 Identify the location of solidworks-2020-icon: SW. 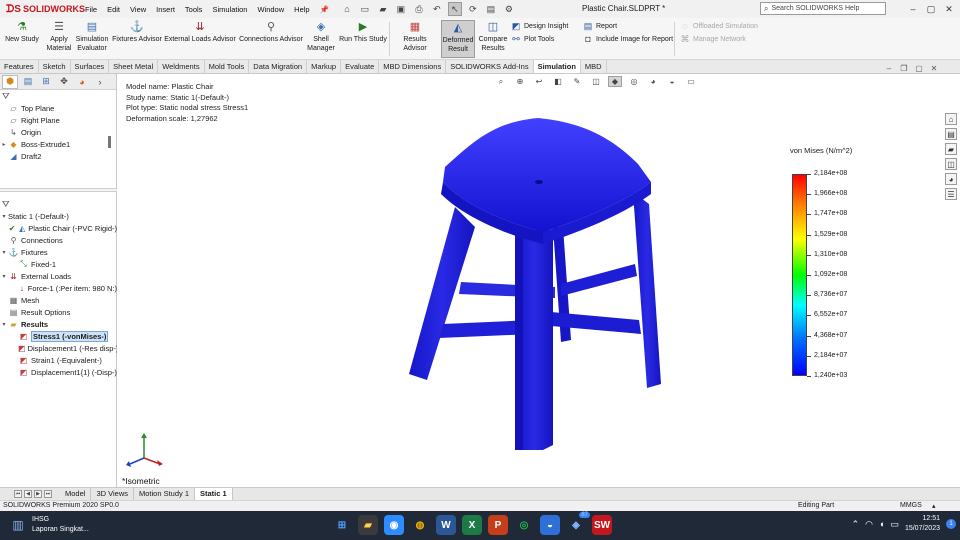
(602, 525).